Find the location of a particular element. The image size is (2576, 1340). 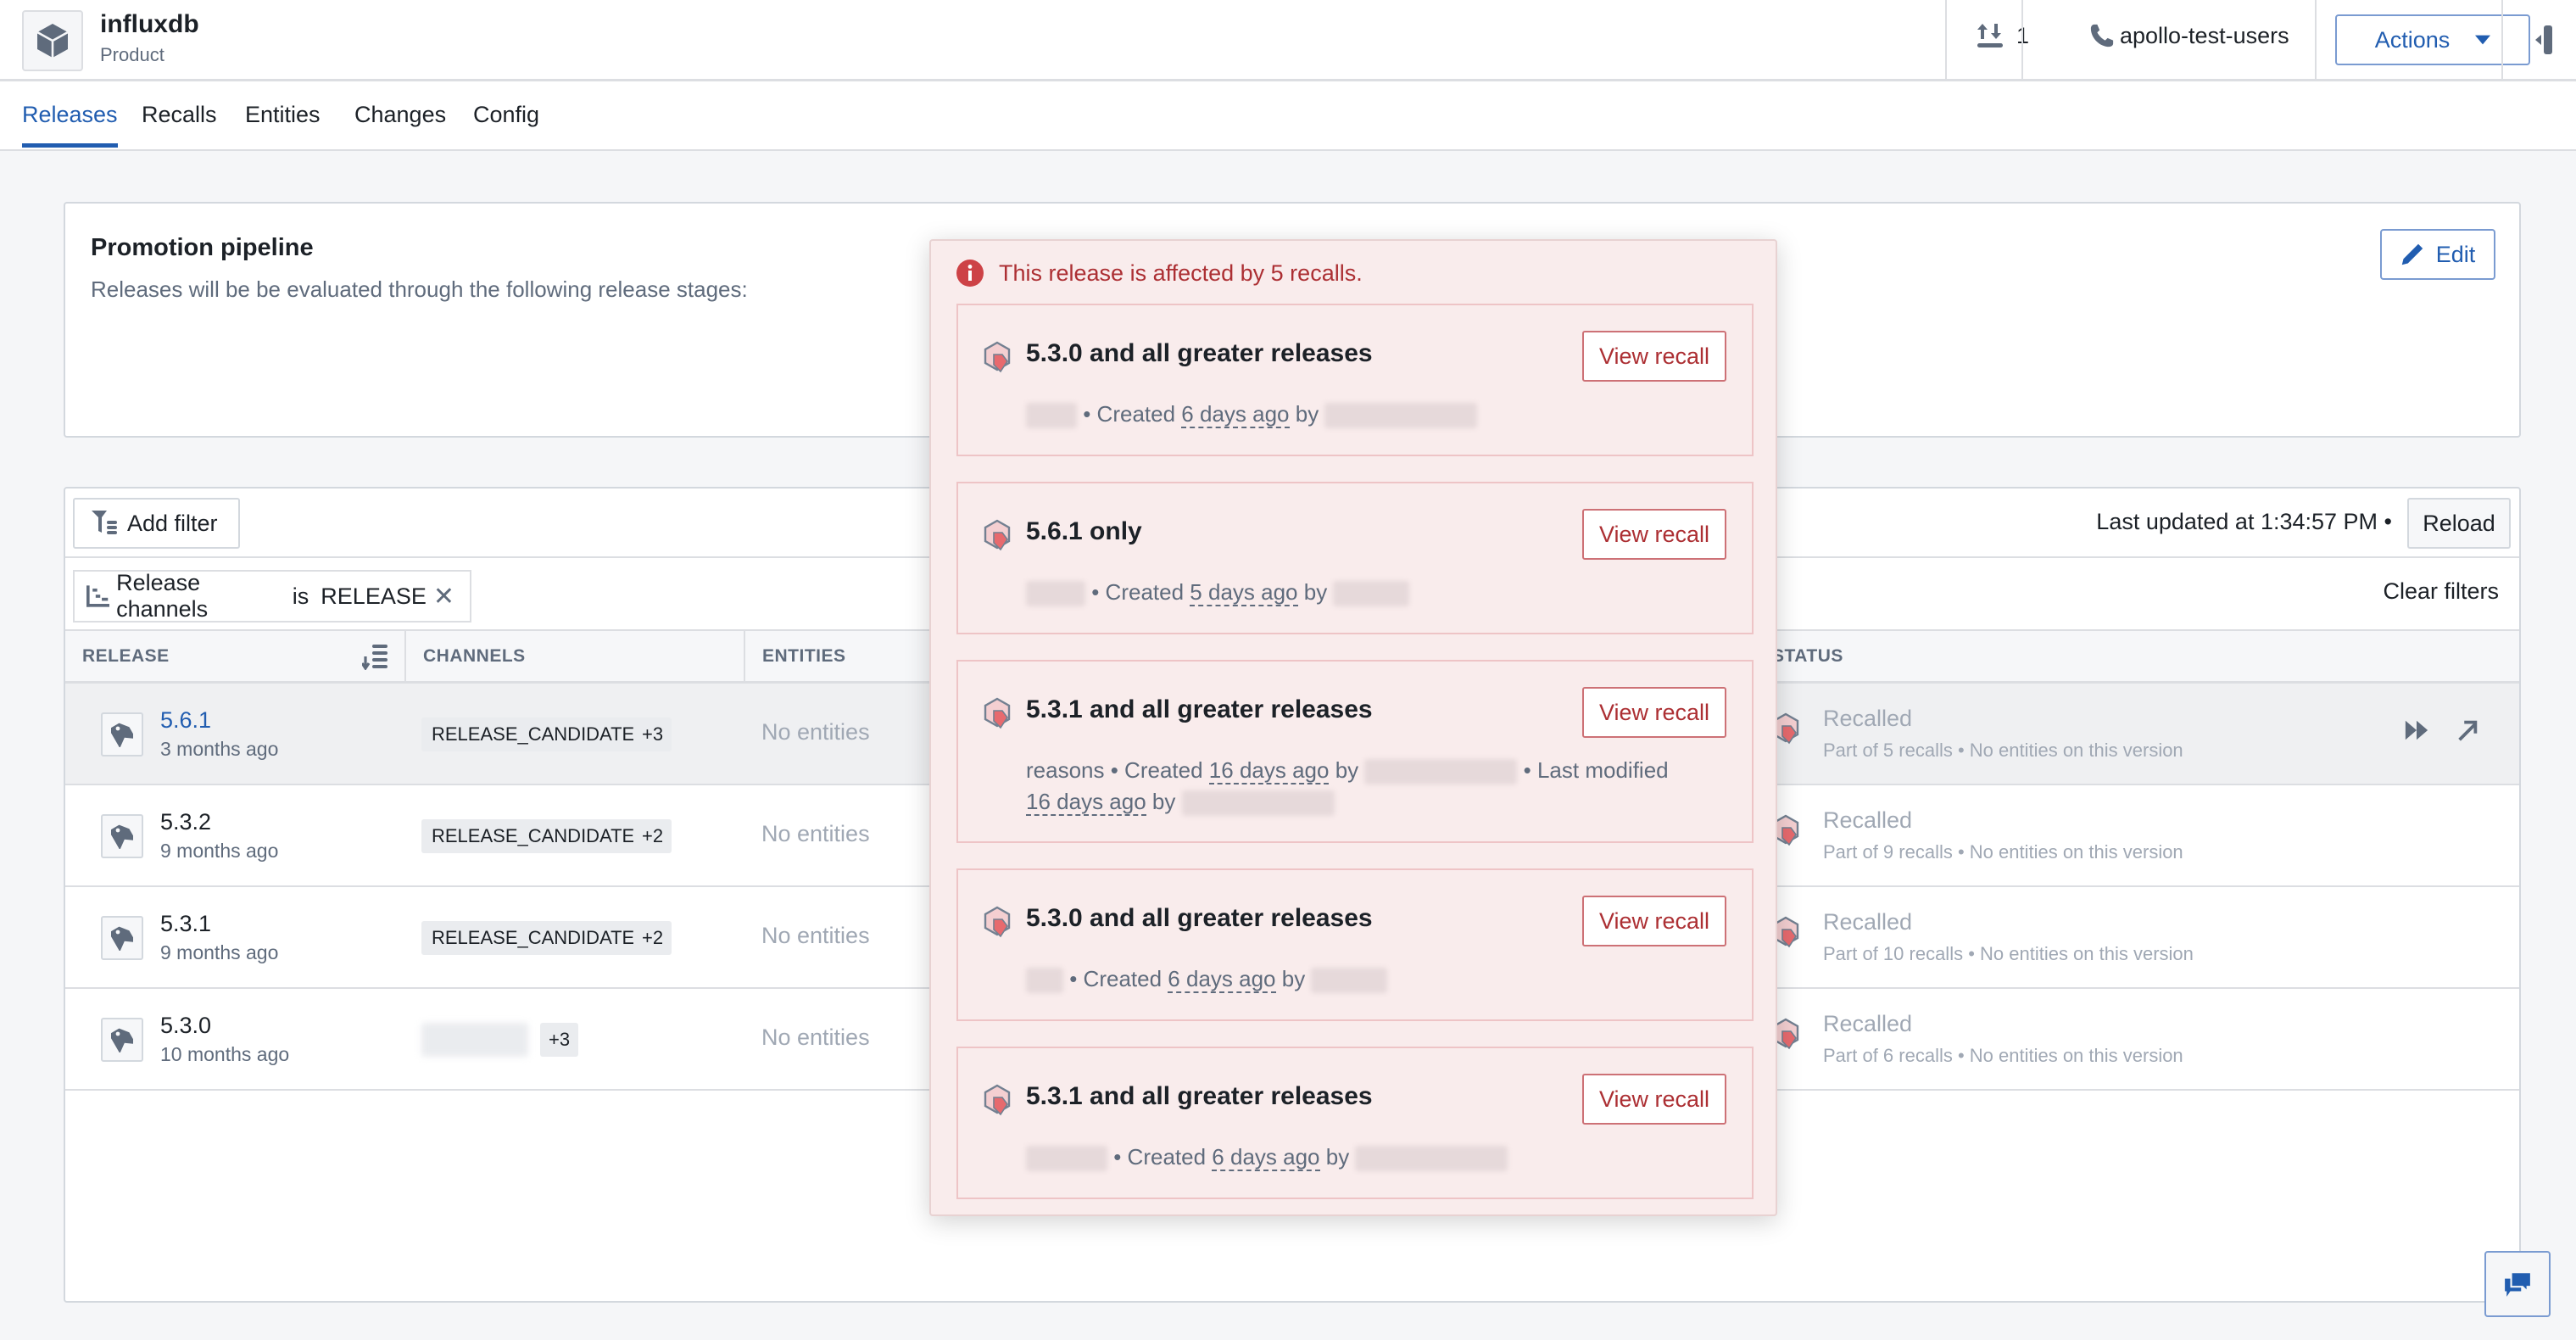

release-version-link: 5.3.0 is located at coordinates (185, 1026).